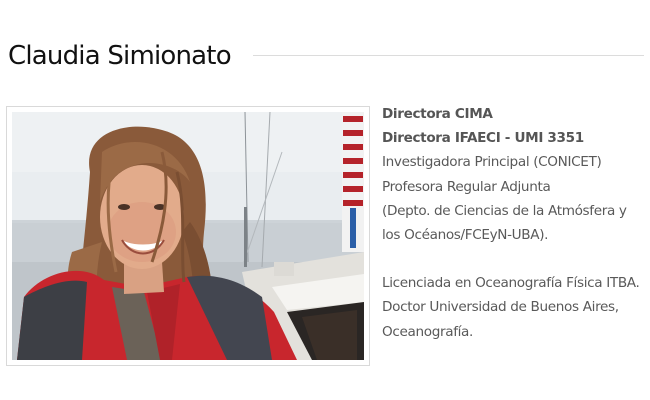  What do you see at coordinates (483, 138) in the screenshot?
I see `role-line: Directora IFAECI - UMI 3351` at bounding box center [483, 138].